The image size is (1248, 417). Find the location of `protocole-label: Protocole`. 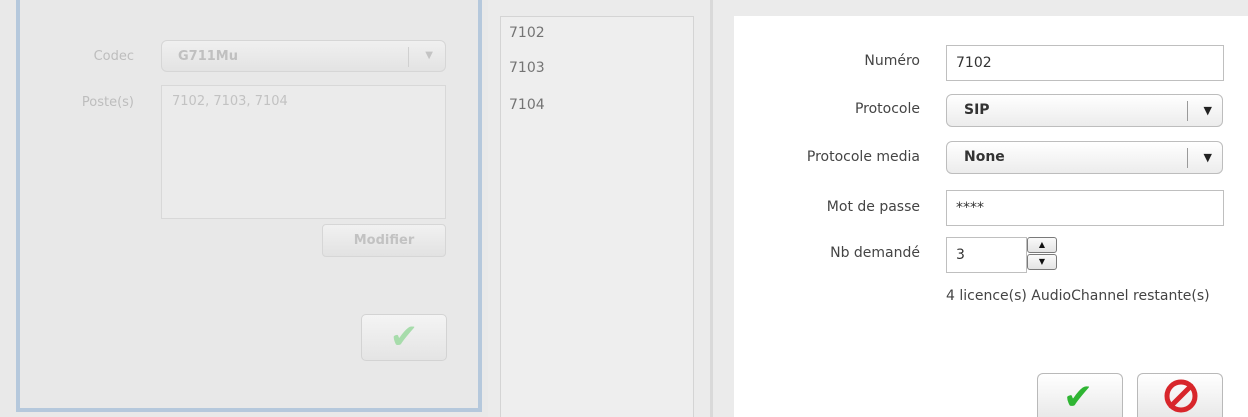

protocole-label: Protocole is located at coordinates (887, 109).